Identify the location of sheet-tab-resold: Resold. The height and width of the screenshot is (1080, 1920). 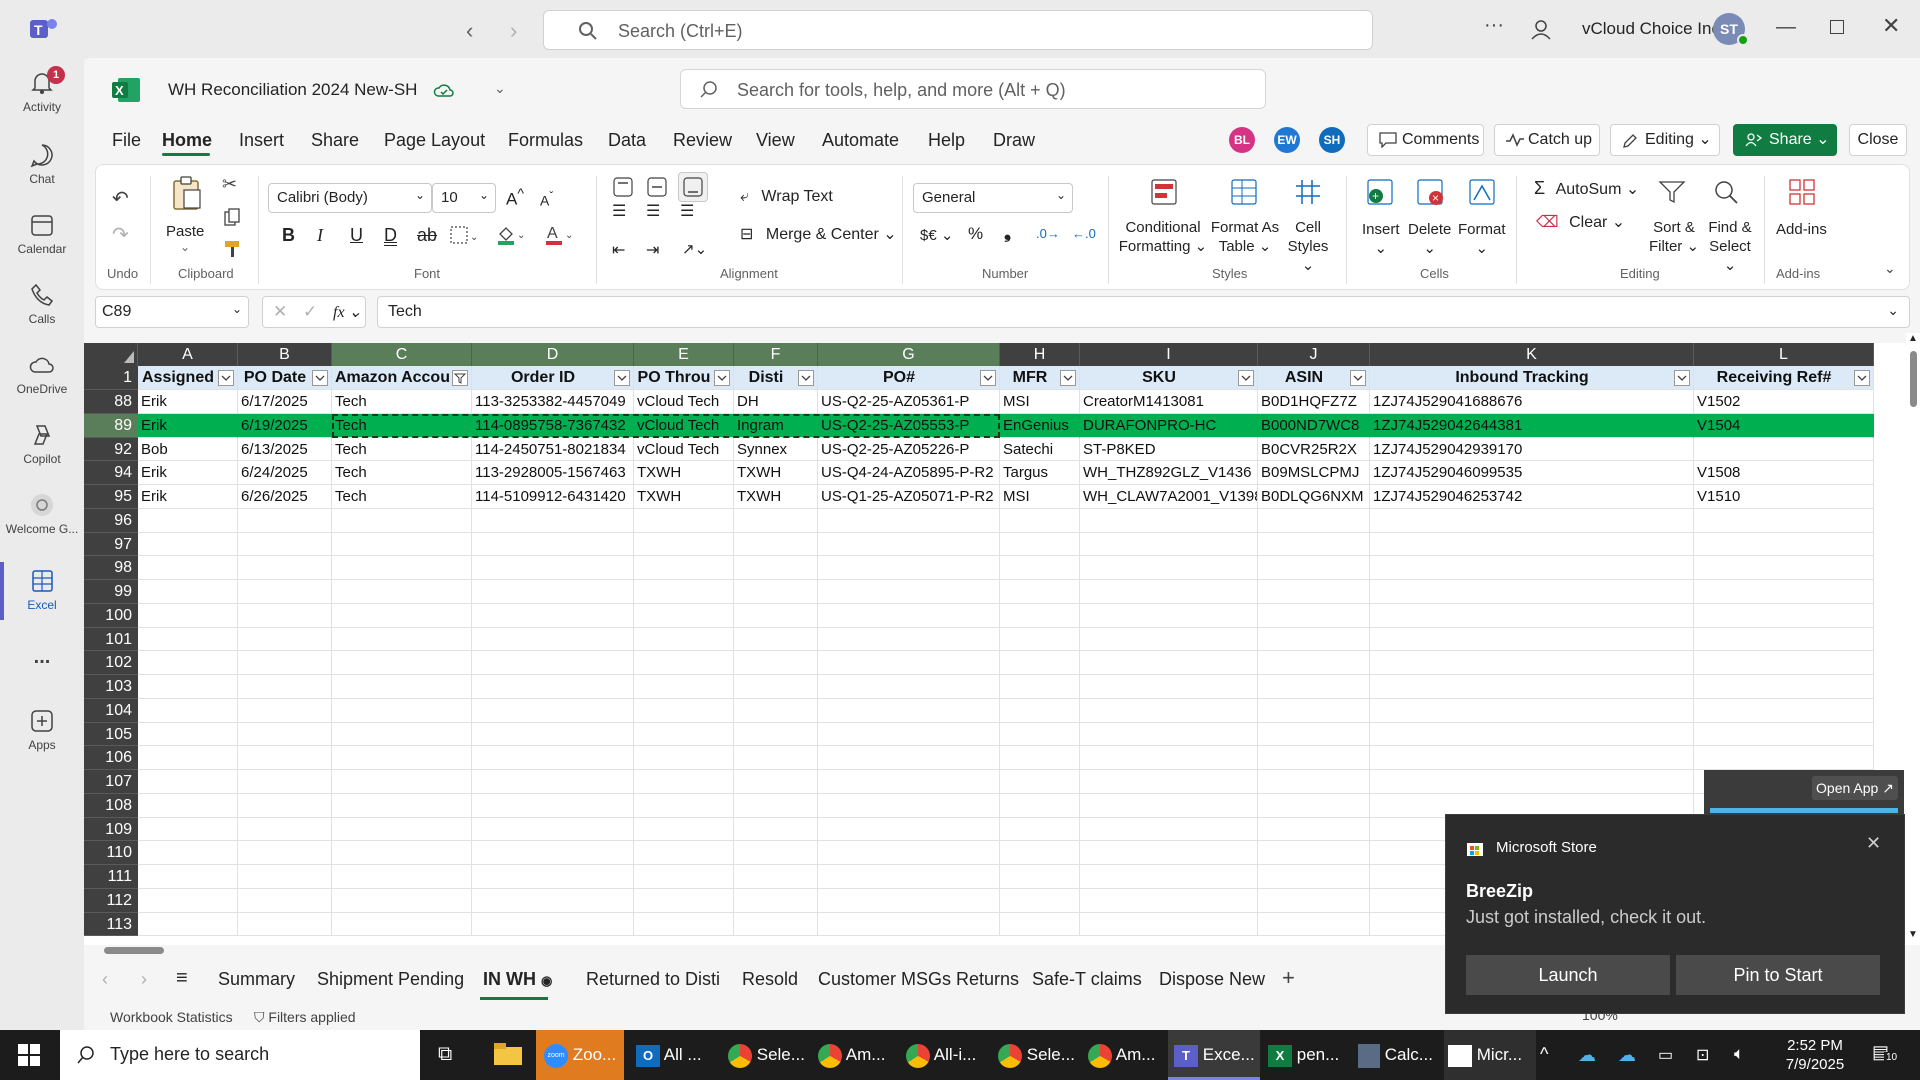
(770, 979).